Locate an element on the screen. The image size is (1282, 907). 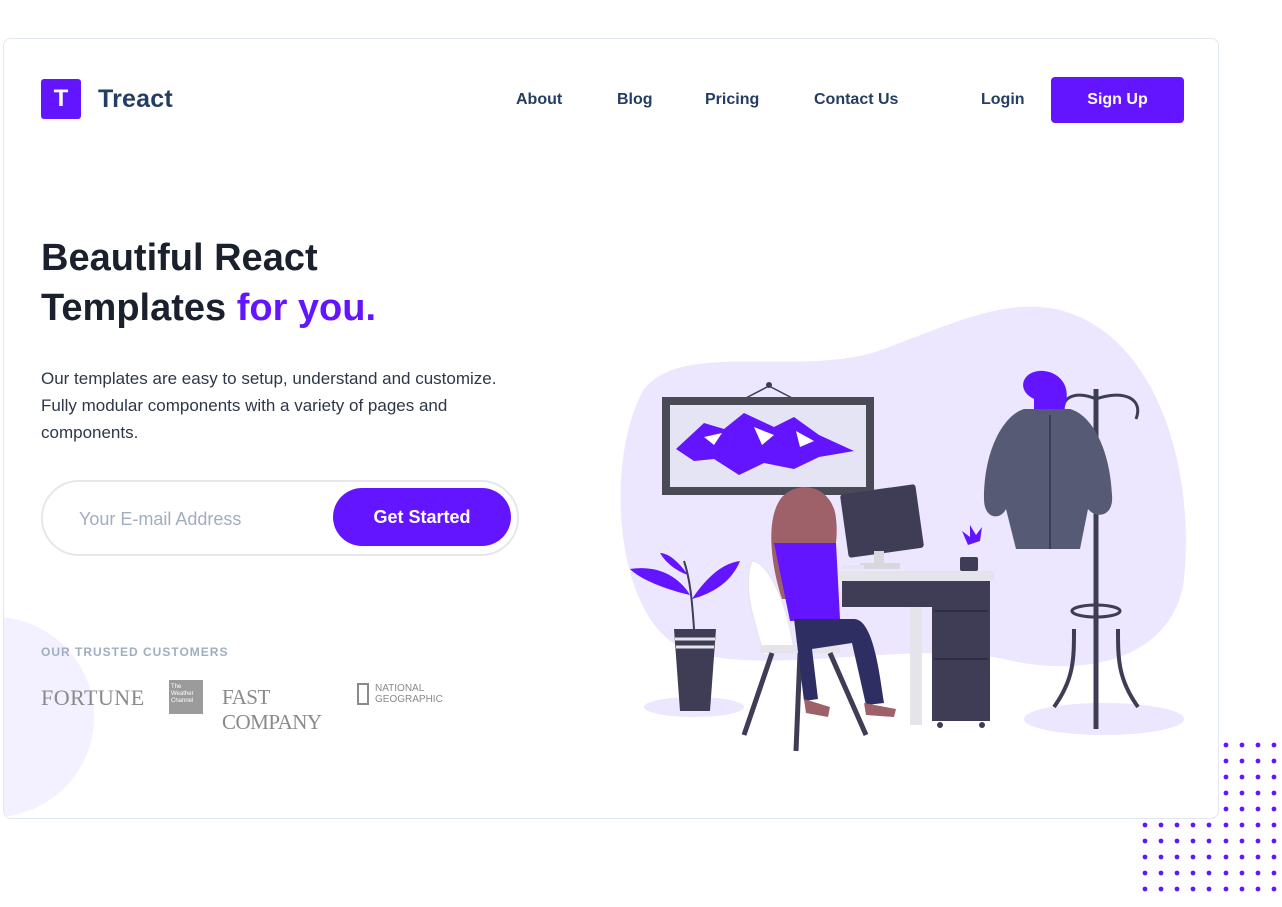
nav-link-contact: Contact Us is located at coordinates (856, 100).